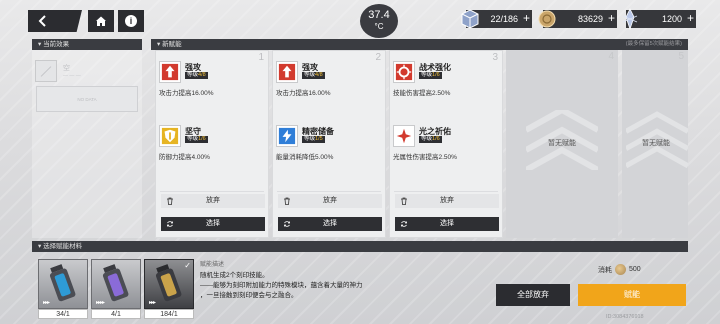 This screenshot has height=324, width=720. Describe the element at coordinates (379, 26) in the screenshot. I see `temperature-unit: °C` at that location.